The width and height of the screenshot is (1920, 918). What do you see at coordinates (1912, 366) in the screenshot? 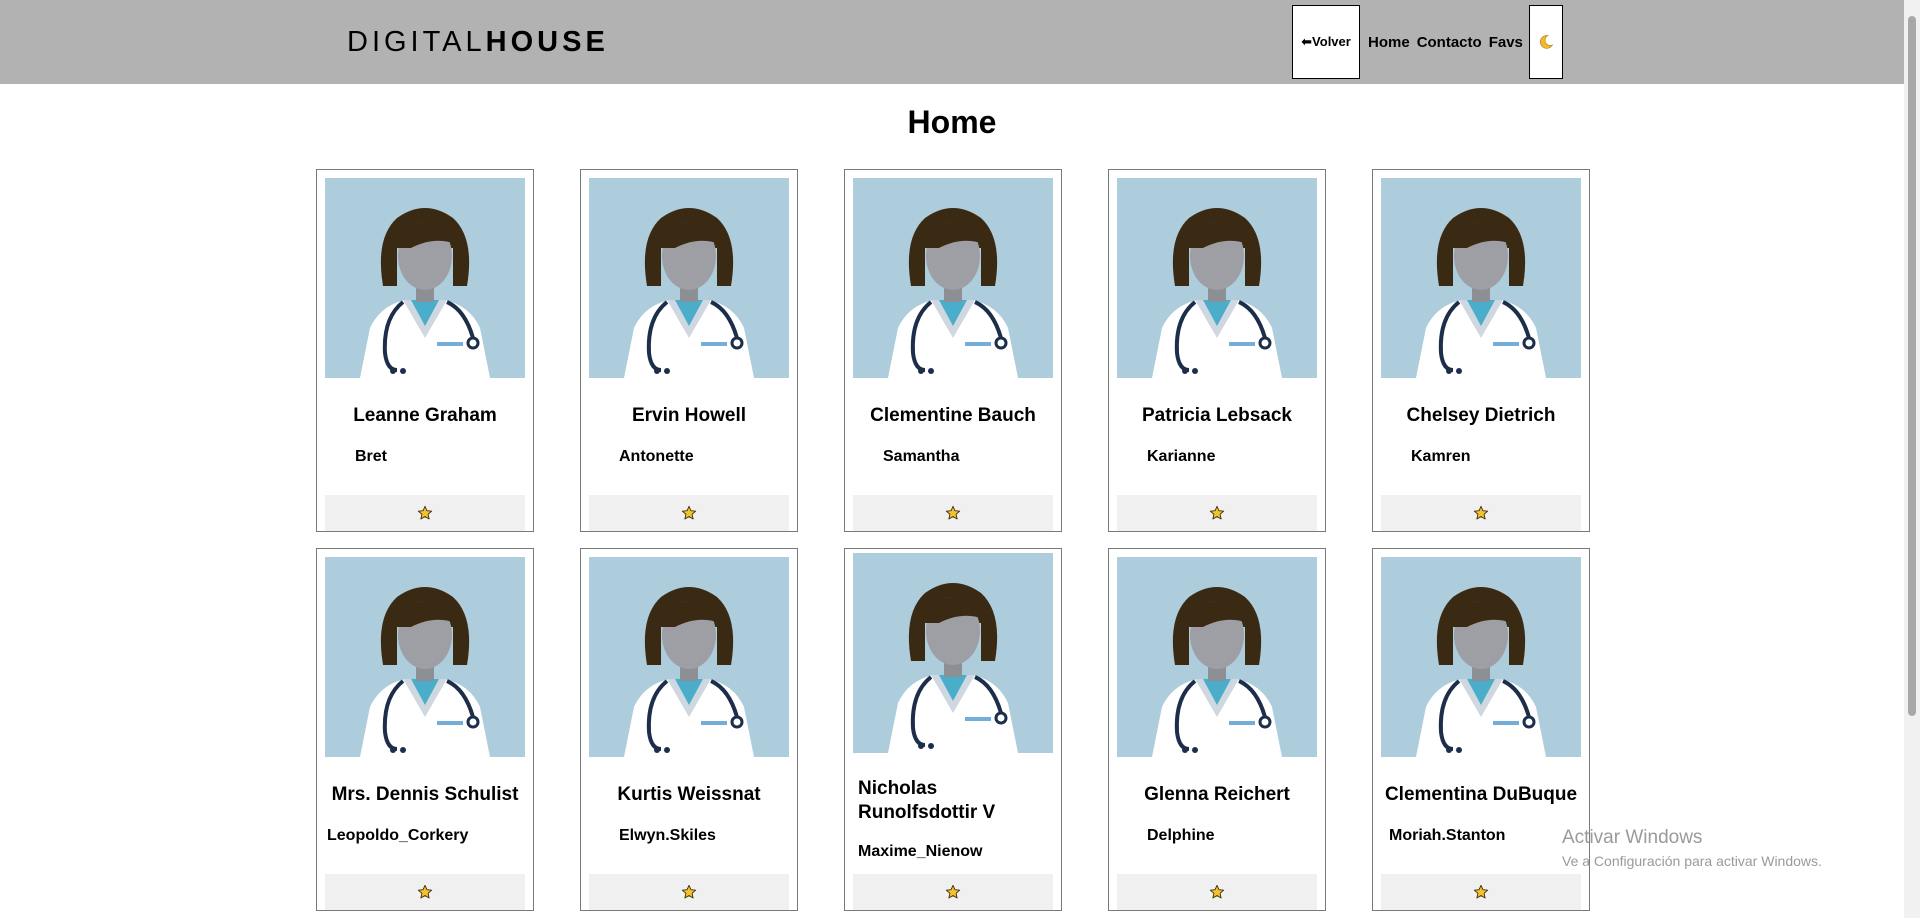
I see `scrollbar-thumb` at bounding box center [1912, 366].